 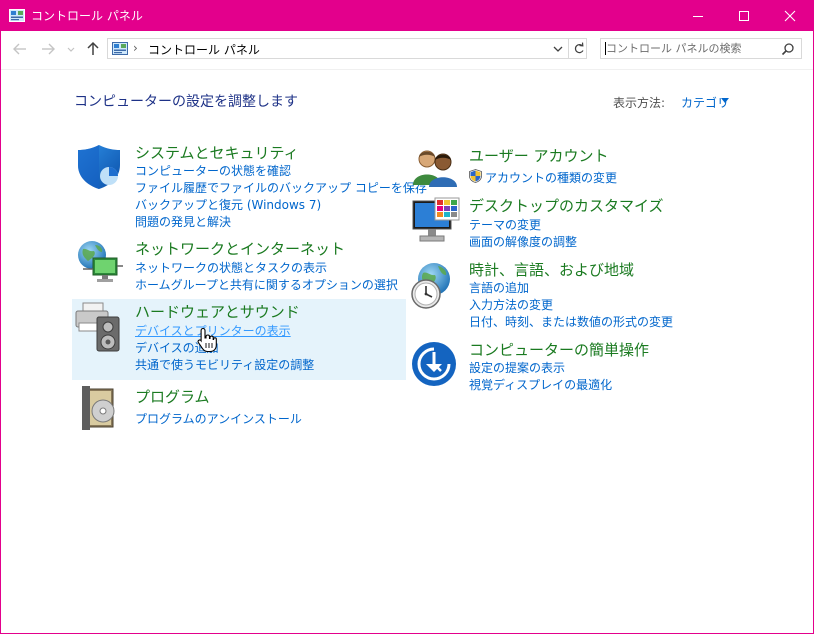 I want to click on link-file-history-backup: ファイル履歴でファイルのバックアップ コピーを保存, so click(x=281, y=187).